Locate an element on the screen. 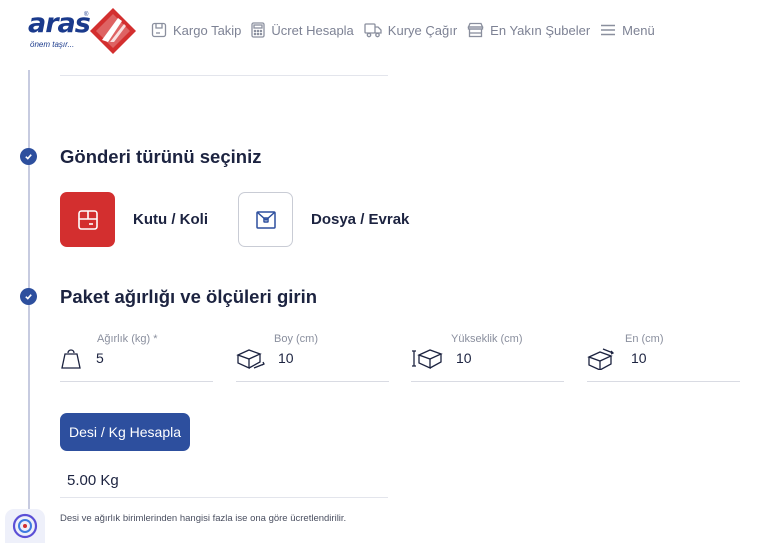 The image size is (768, 543). nav-ucret-hesapla: Ücret Hesapla is located at coordinates (302, 30).